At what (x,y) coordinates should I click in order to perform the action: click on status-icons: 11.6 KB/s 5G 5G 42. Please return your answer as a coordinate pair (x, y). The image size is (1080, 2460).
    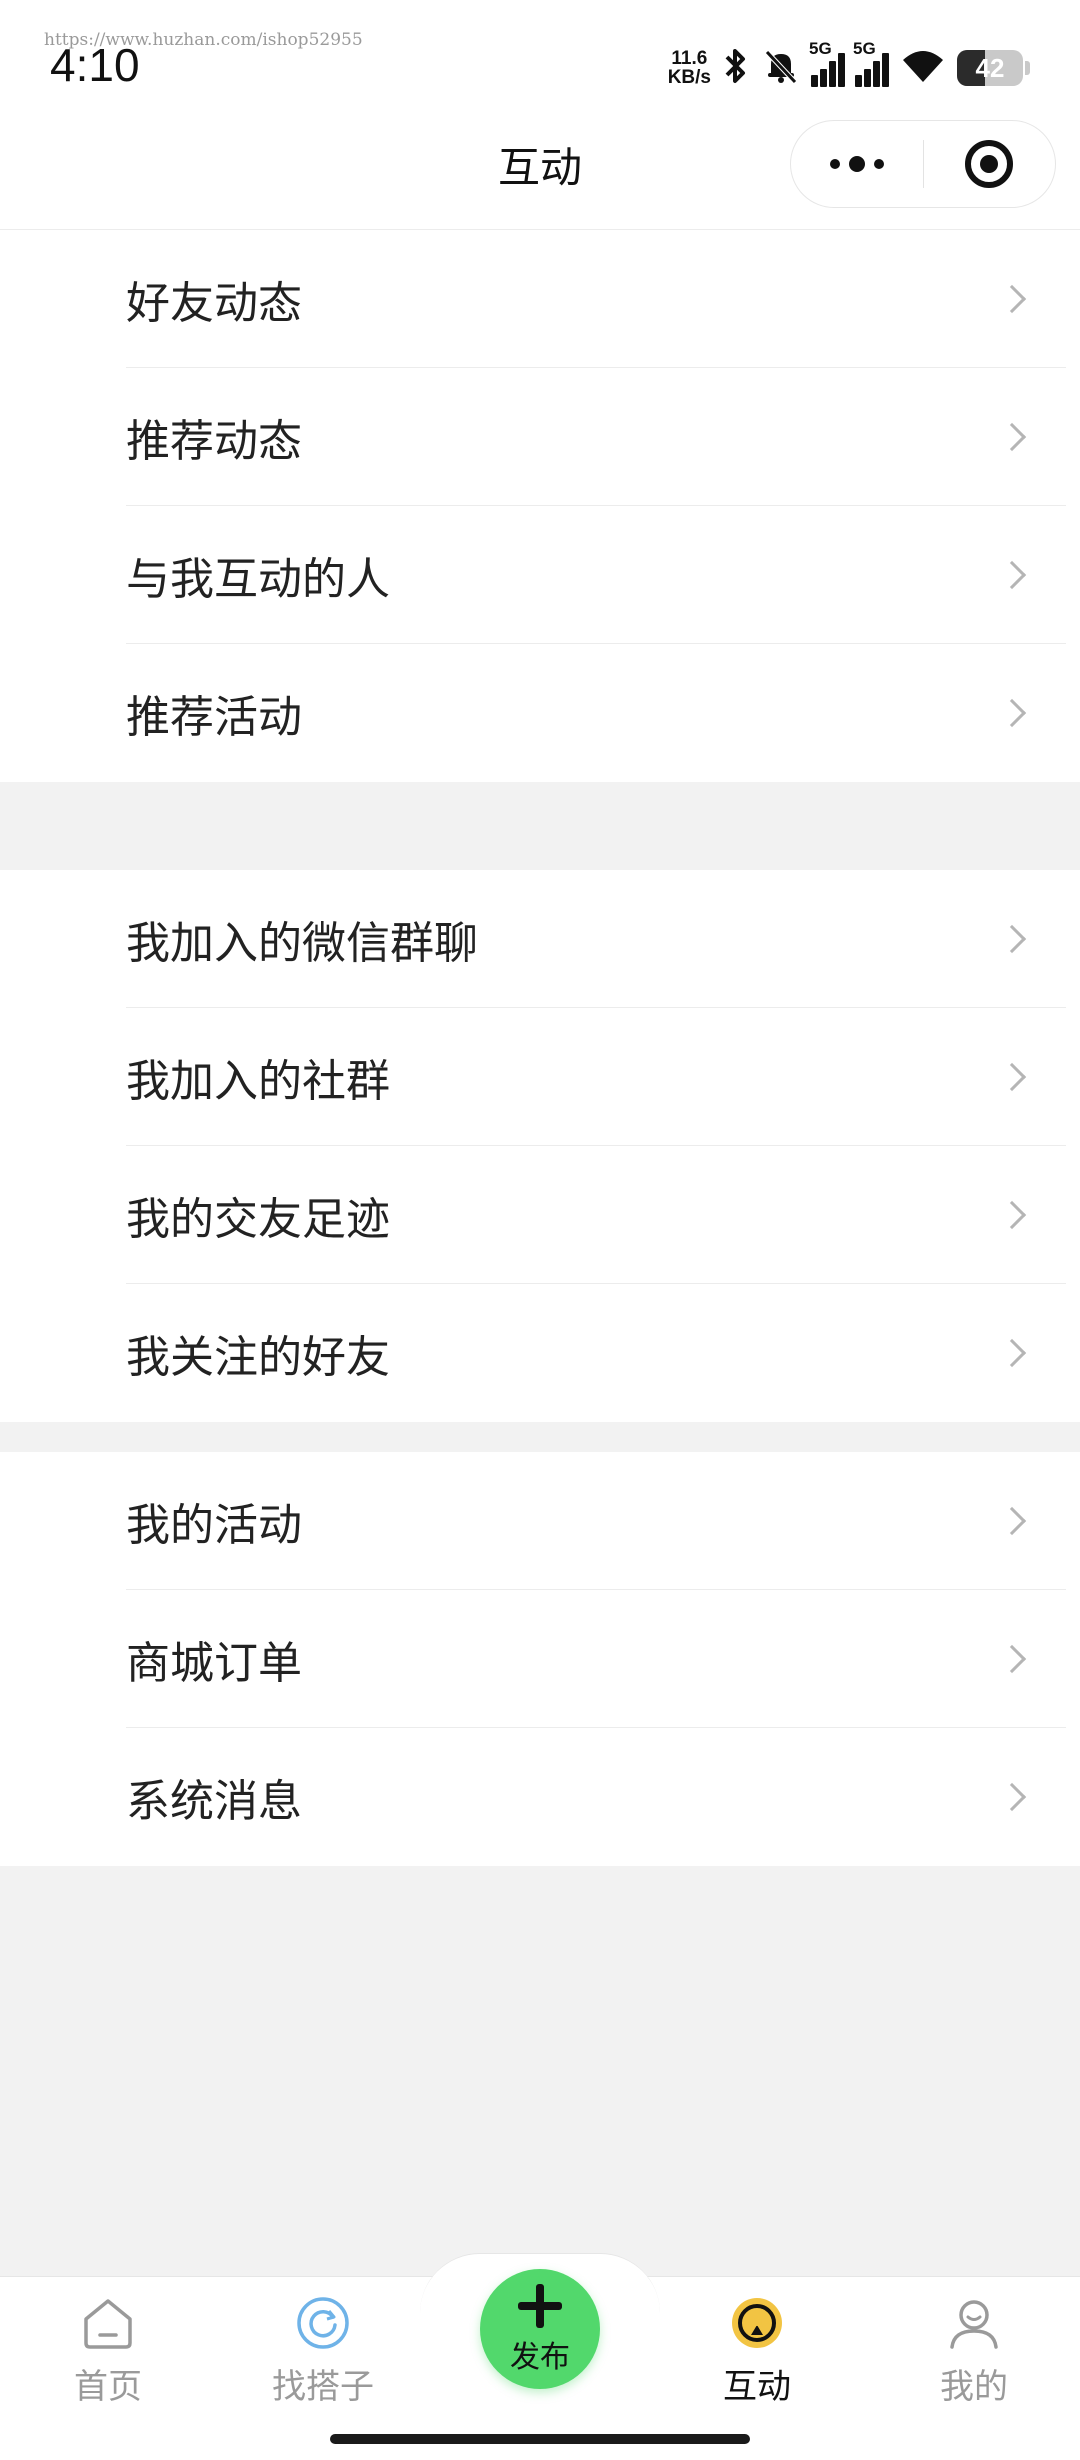
    Looking at the image, I should click on (849, 66).